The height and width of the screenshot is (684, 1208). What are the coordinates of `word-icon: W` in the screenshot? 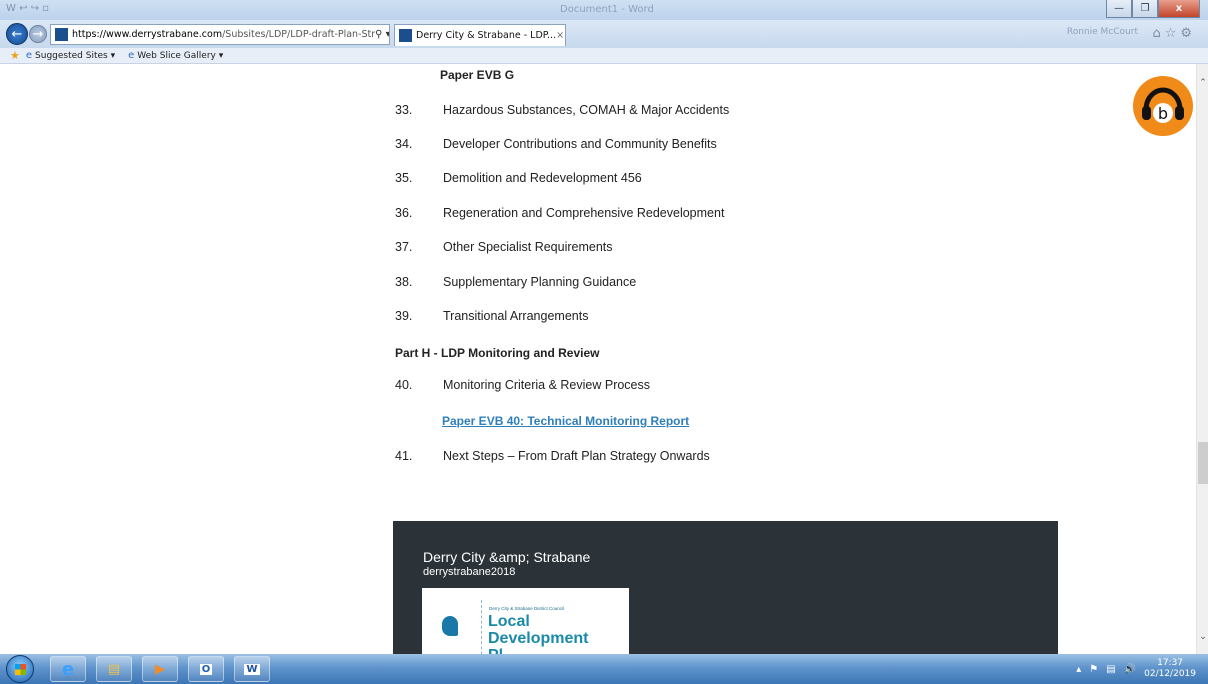 It's located at (252, 669).